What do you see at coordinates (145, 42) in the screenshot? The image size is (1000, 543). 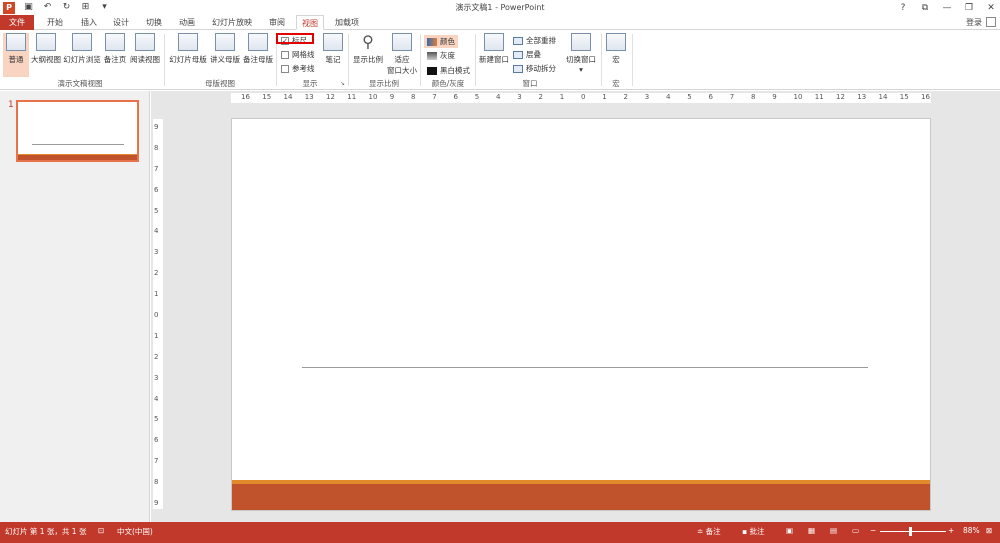 I see `reading-view-icon` at bounding box center [145, 42].